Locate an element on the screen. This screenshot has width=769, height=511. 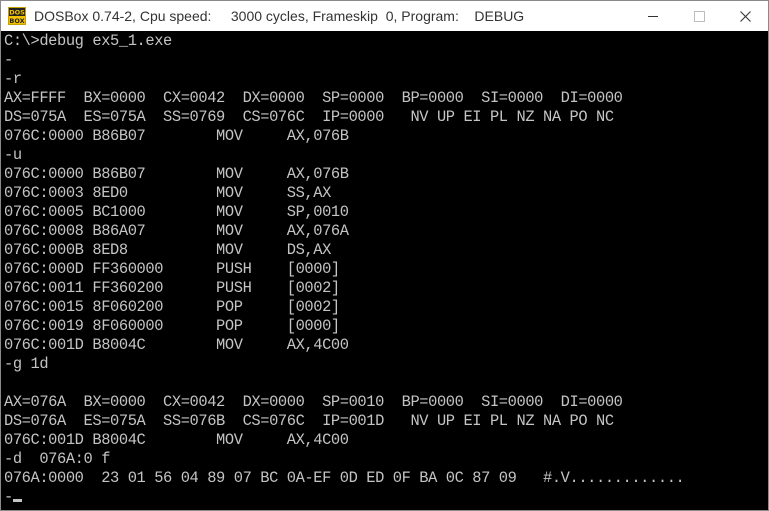
console-line: 076C:000D FF360000 PUSH [0000] is located at coordinates (172, 269).